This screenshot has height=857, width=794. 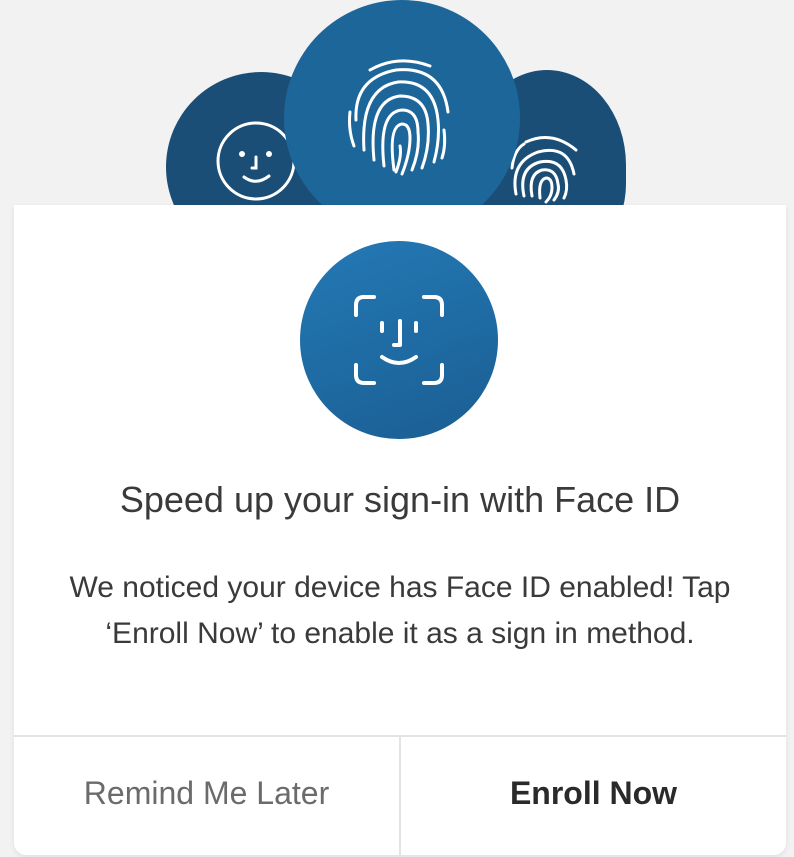 What do you see at coordinates (400, 499) in the screenshot?
I see `dialog-title: Speed up your sign-in with Face ID` at bounding box center [400, 499].